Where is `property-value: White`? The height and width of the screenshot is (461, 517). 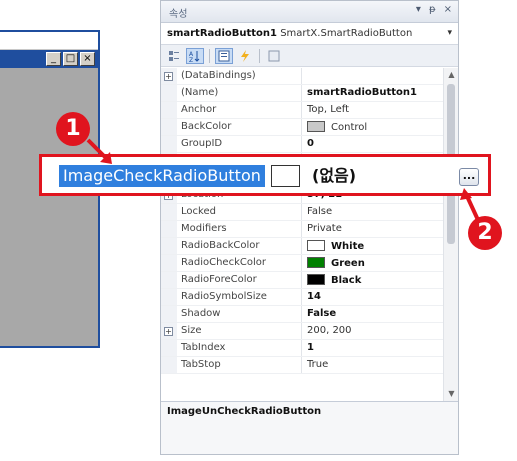 property-value: White is located at coordinates (335, 246).